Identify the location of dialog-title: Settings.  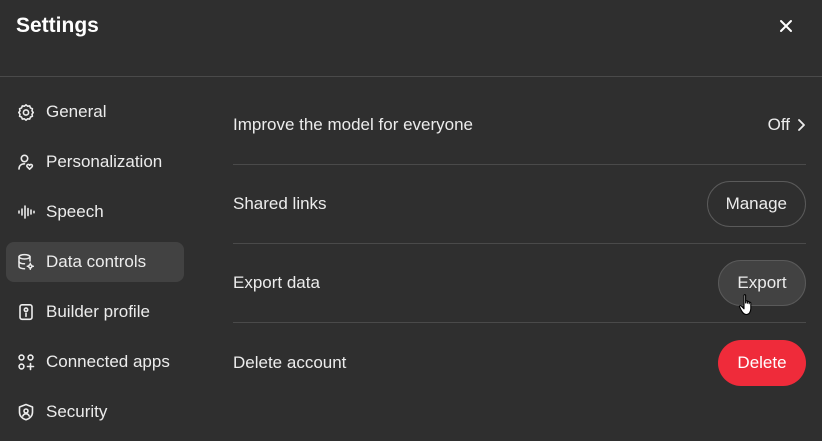
(57, 25).